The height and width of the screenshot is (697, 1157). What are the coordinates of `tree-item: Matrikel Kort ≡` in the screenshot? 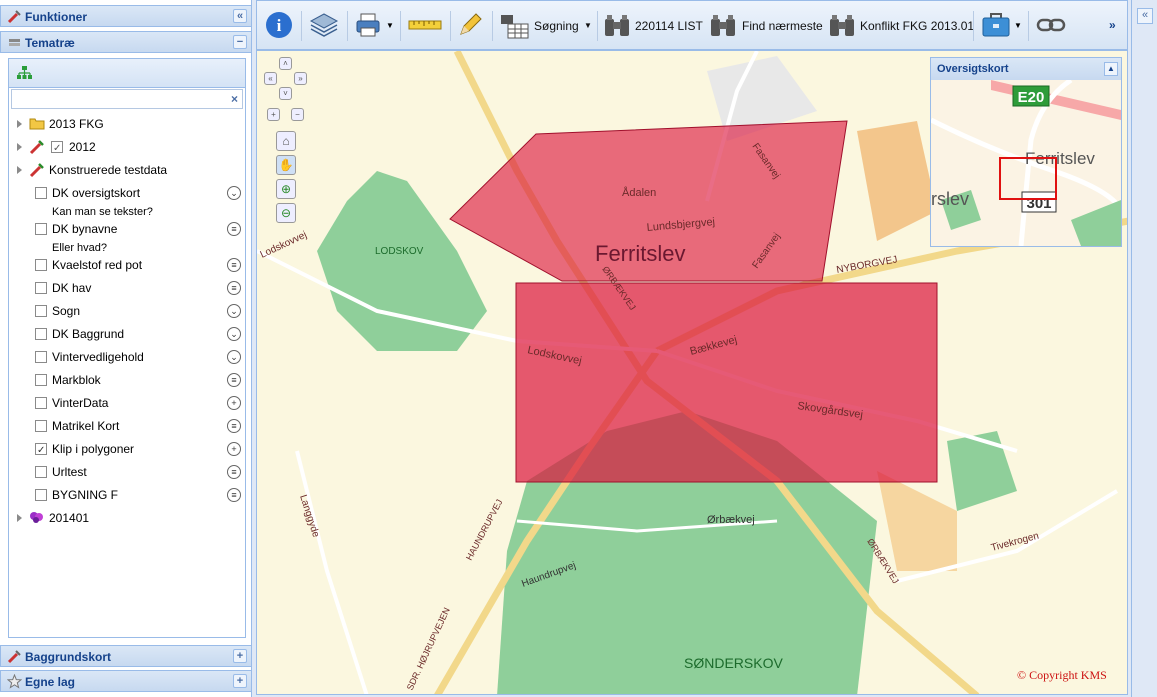 It's located at (127, 426).